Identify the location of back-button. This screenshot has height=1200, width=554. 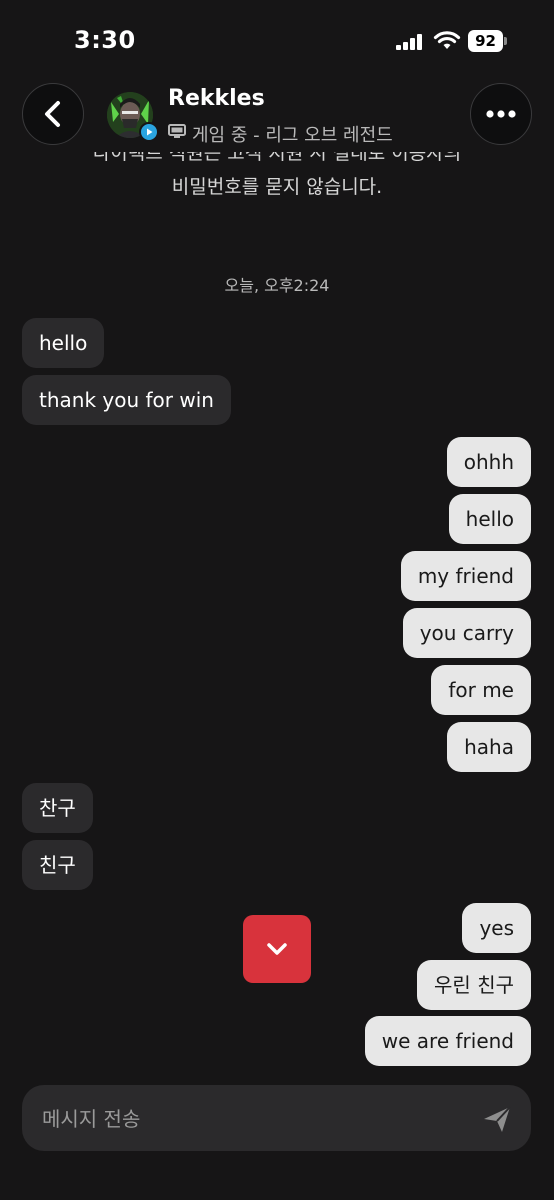
(53, 114).